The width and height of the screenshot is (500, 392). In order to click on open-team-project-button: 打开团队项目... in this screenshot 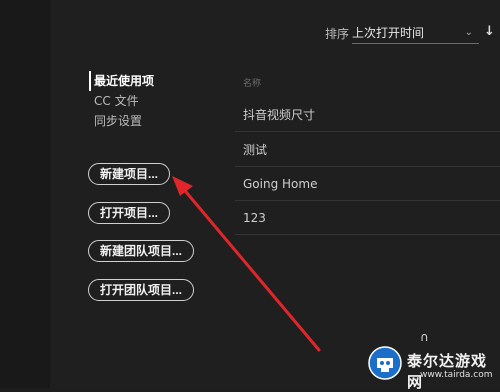, I will do `click(141, 290)`.